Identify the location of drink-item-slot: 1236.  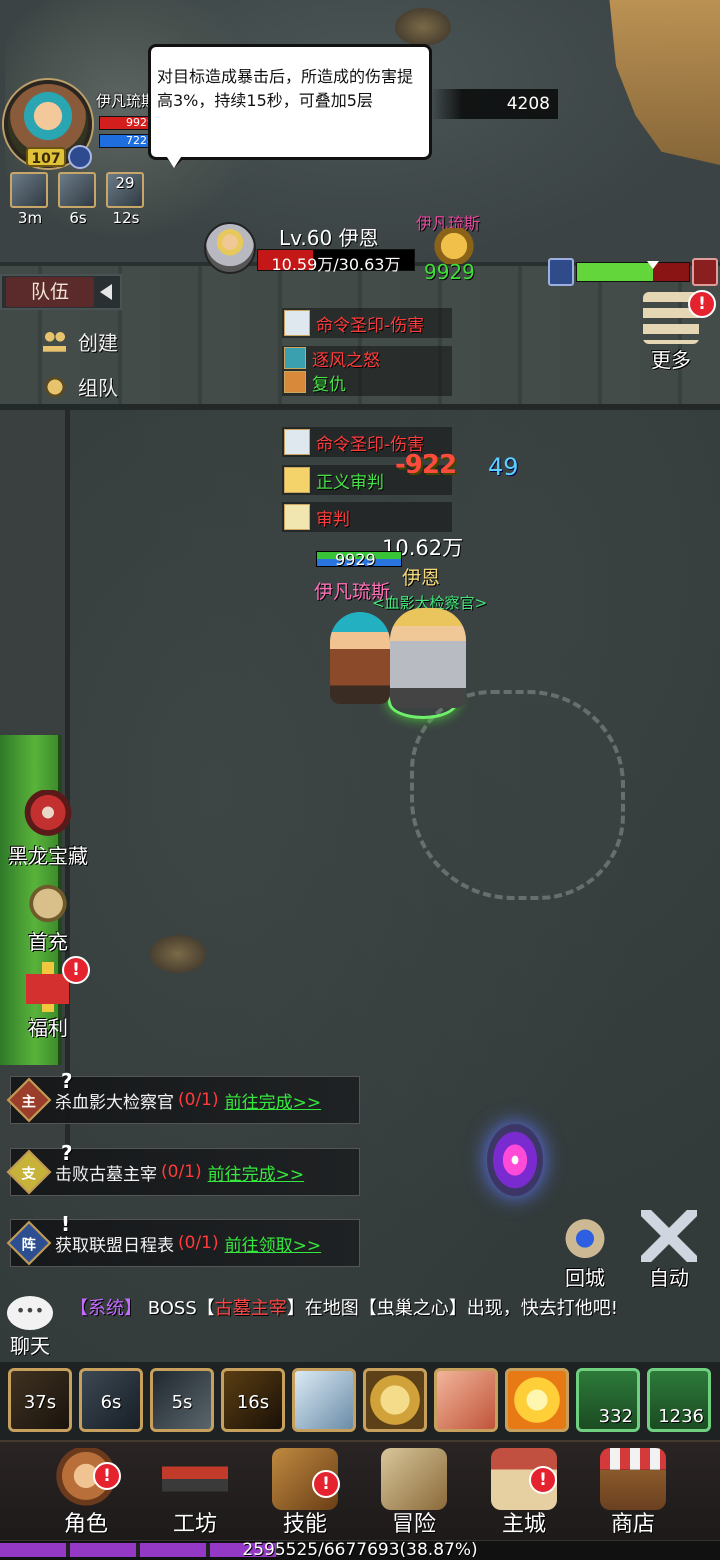
(679, 1400).